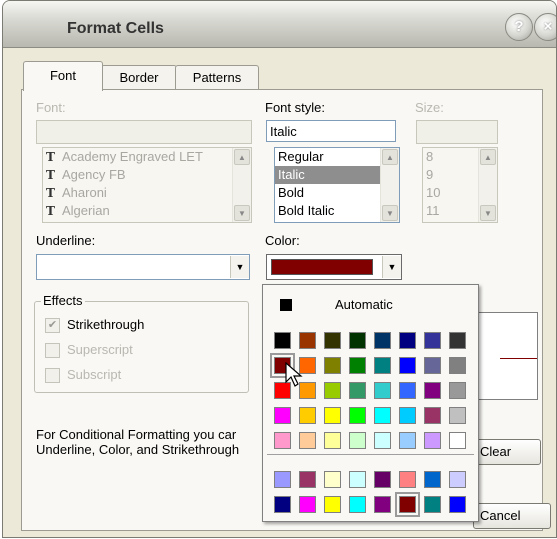 This screenshot has width=557, height=539. What do you see at coordinates (52, 325) in the screenshot?
I see `strikethrough-checkbox: ✔` at bounding box center [52, 325].